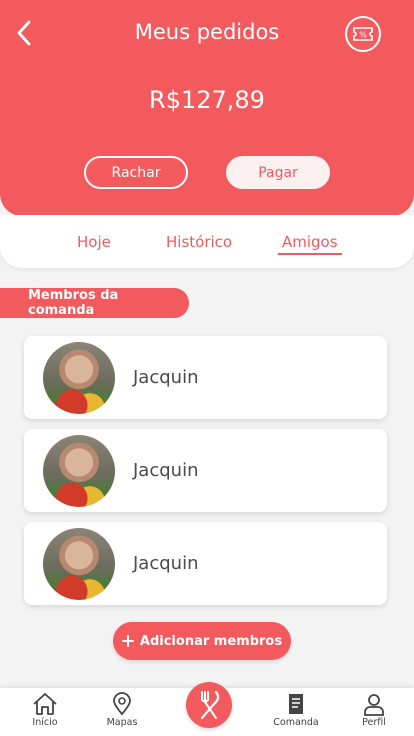 This screenshot has height=736, width=414. Describe the element at coordinates (94, 303) in the screenshot. I see `section-title: Membros da comanda` at that location.